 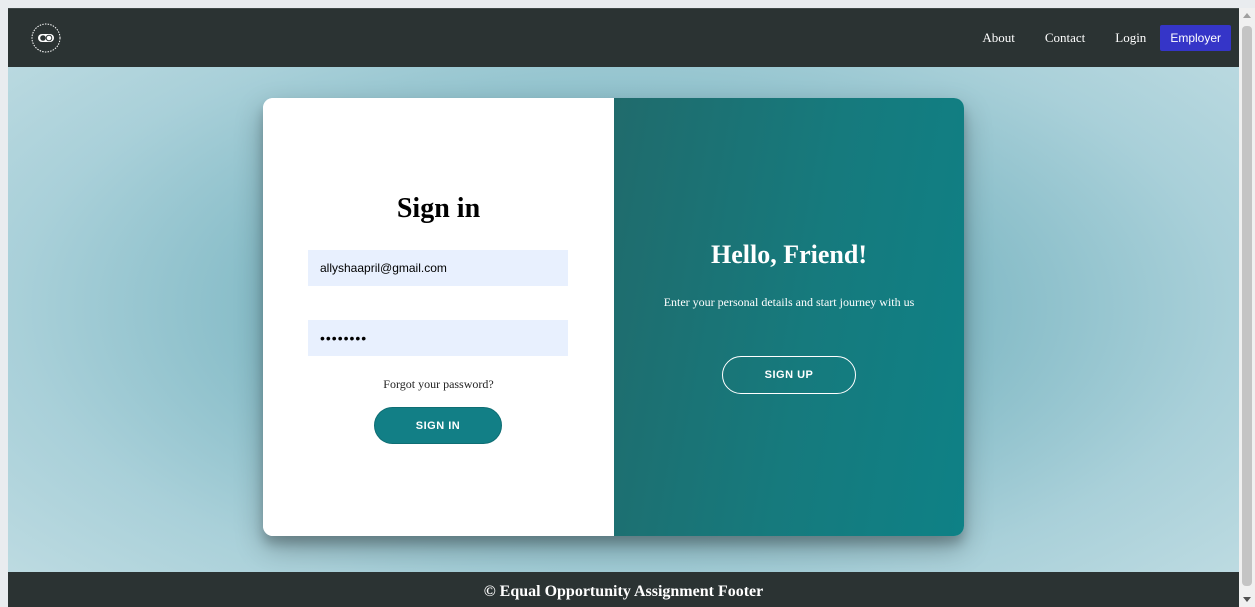 I want to click on scroll-thumb, so click(x=1247, y=306).